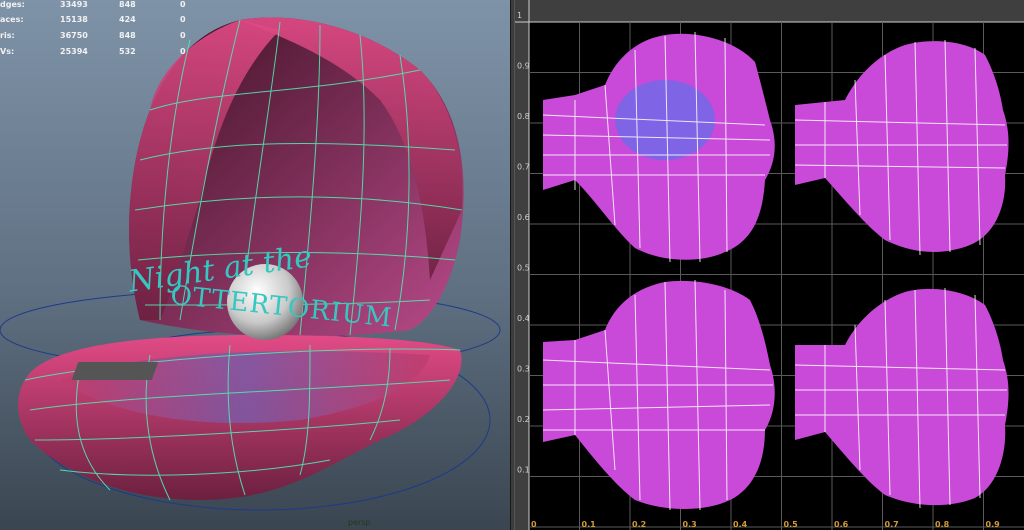 This screenshot has height=530, width=1024. Describe the element at coordinates (993, 524) in the screenshot. I see `u-tick-label: 0.9` at that location.